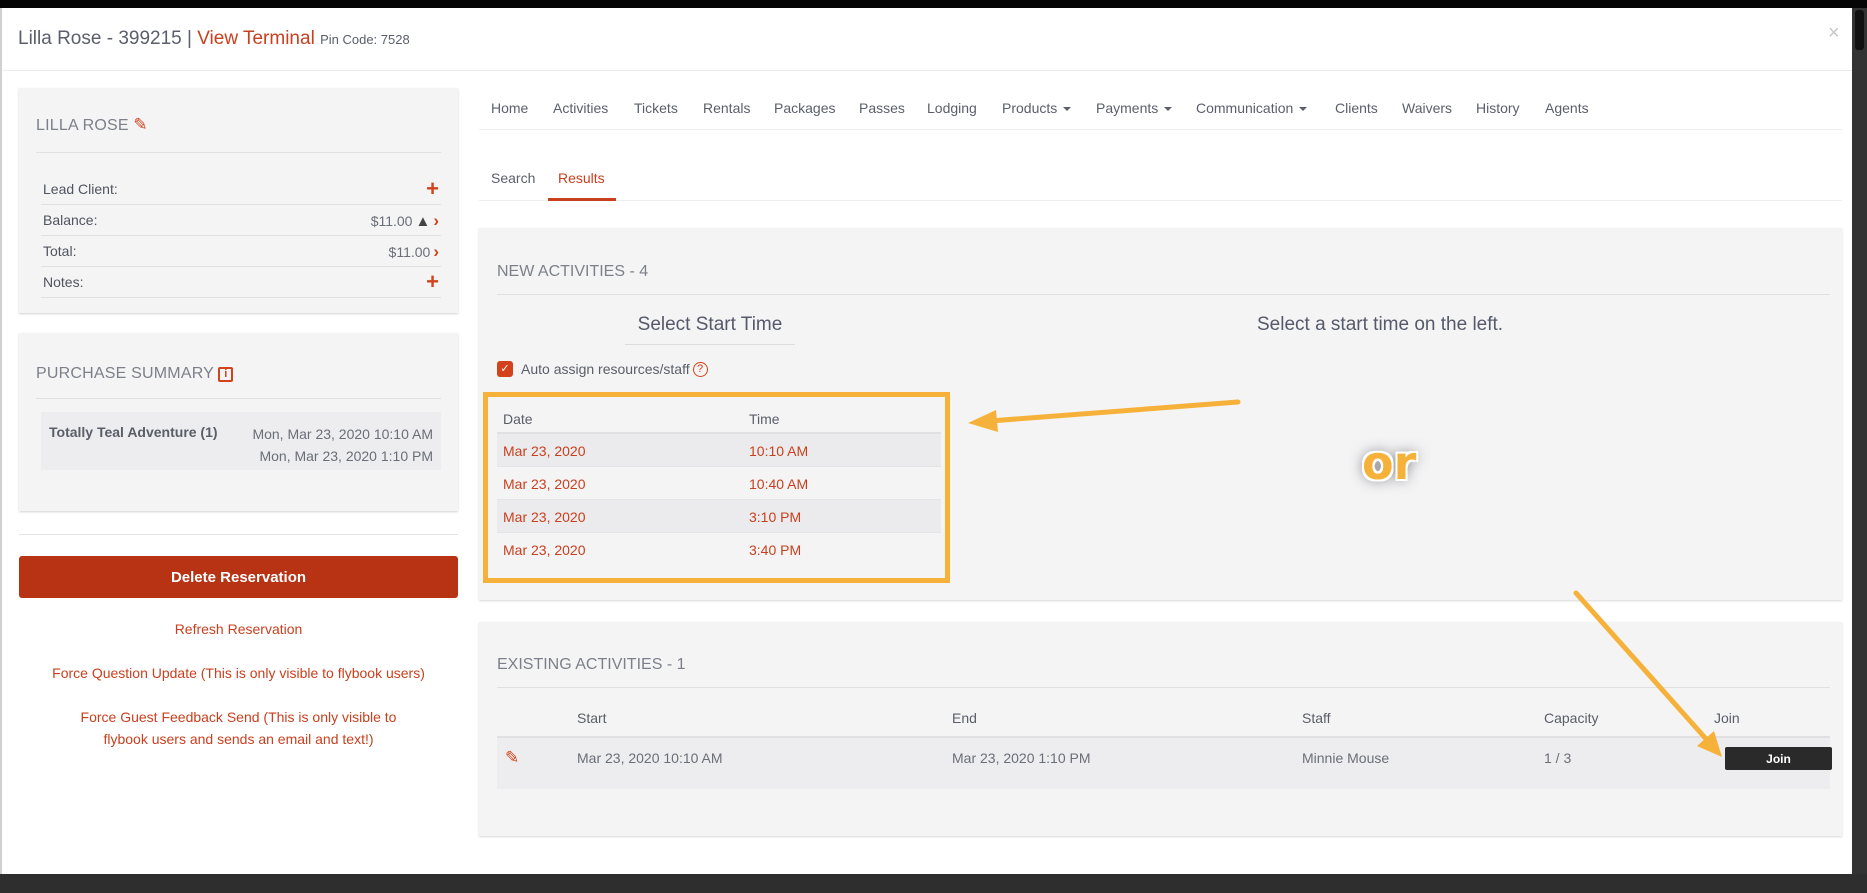  I want to click on nav-products: Products, so click(1037, 108).